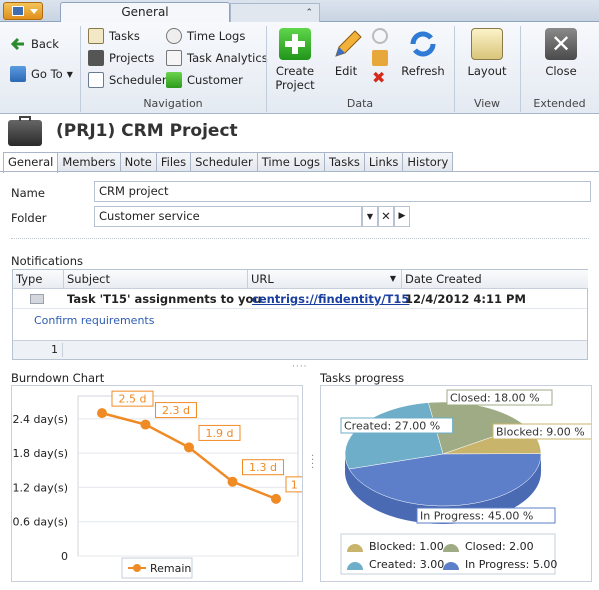  Describe the element at coordinates (344, 162) in the screenshot. I see `tab-tasks: Tasks` at that location.